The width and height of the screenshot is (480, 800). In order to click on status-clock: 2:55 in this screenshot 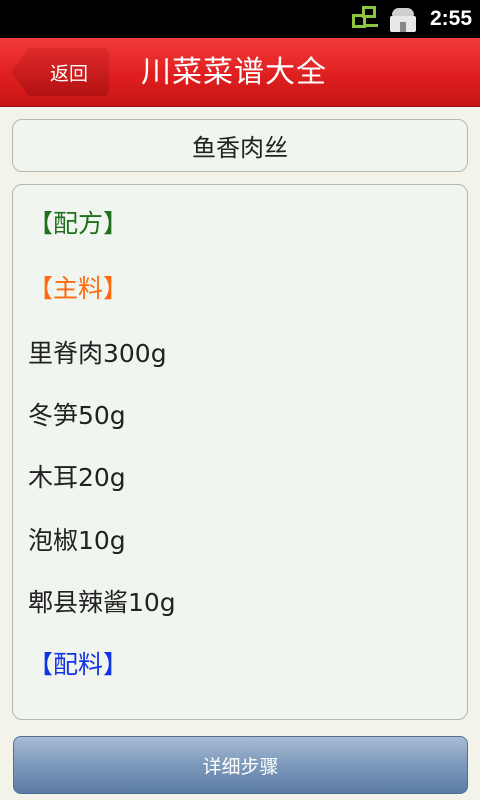, I will do `click(450, 18)`.